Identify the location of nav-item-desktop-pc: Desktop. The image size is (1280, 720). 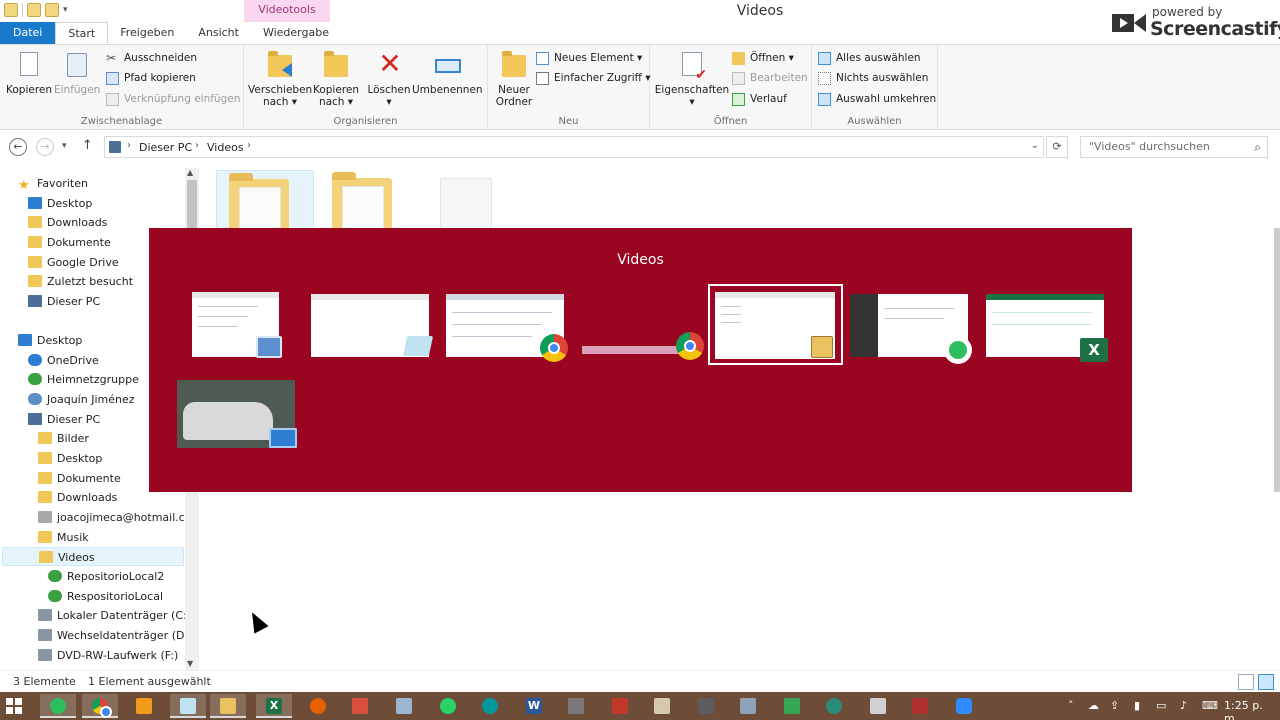
(70, 458).